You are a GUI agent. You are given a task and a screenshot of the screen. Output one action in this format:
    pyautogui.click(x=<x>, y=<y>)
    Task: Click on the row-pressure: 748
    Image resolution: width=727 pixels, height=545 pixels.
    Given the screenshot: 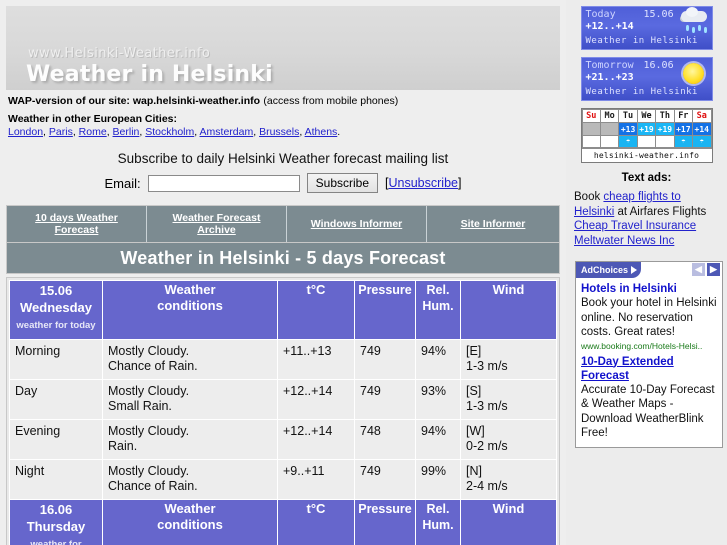 What is the action you would take?
    pyautogui.click(x=385, y=439)
    